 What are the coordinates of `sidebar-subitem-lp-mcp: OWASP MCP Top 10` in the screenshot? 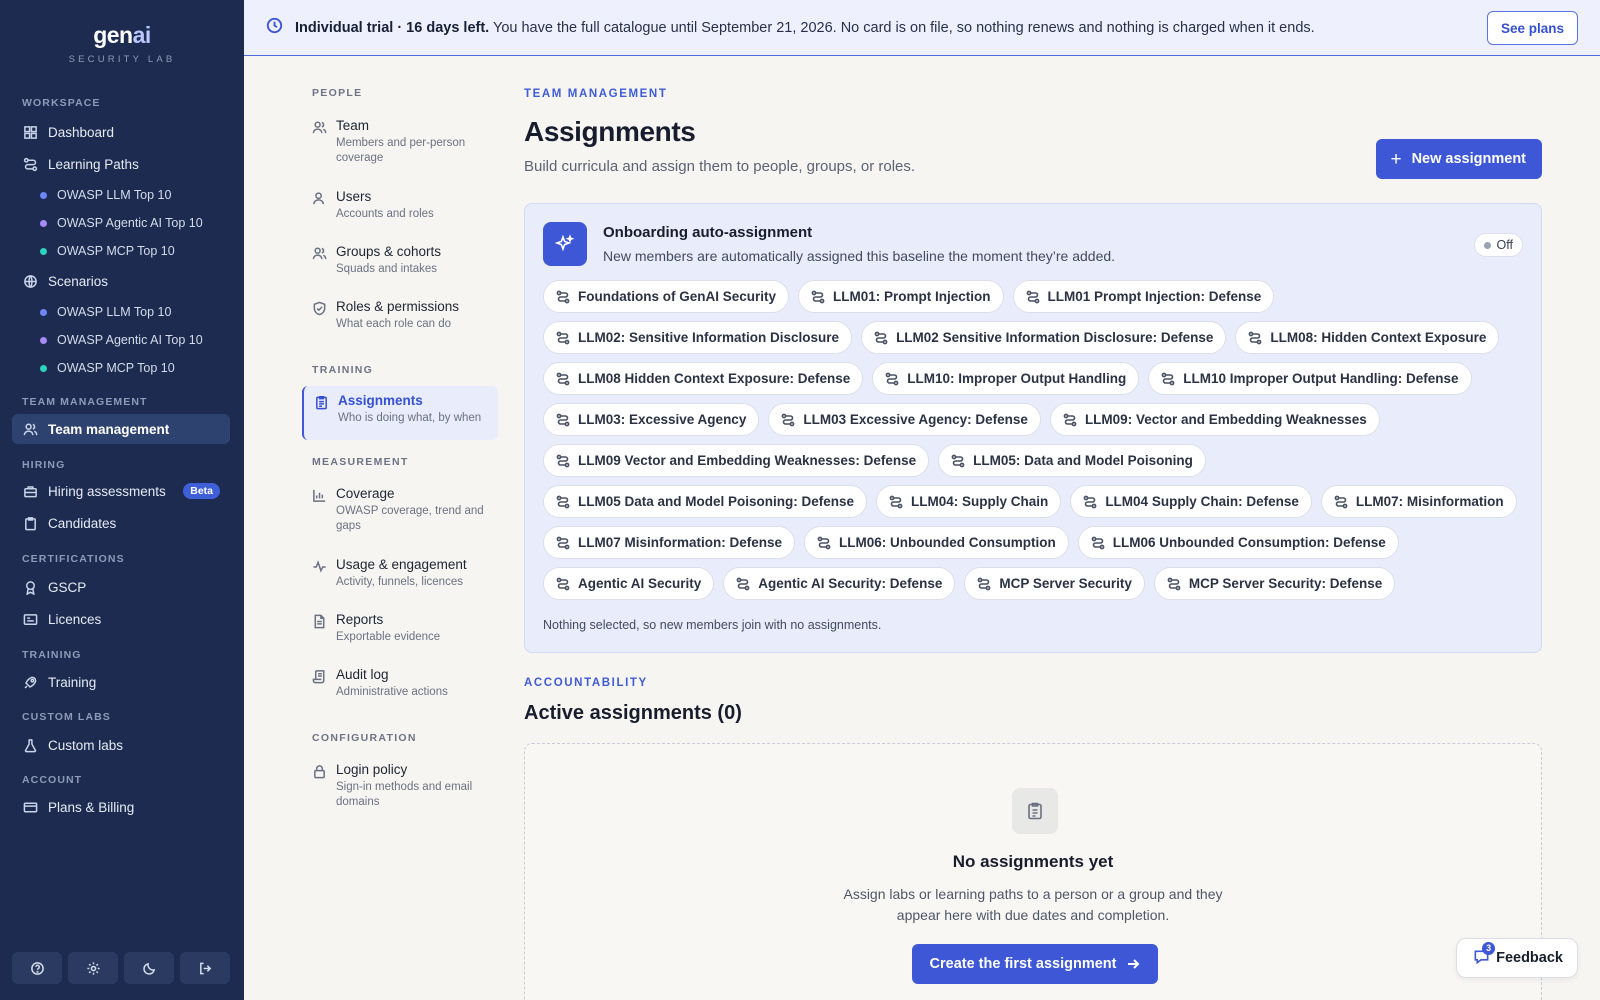 It's located at (107, 251).